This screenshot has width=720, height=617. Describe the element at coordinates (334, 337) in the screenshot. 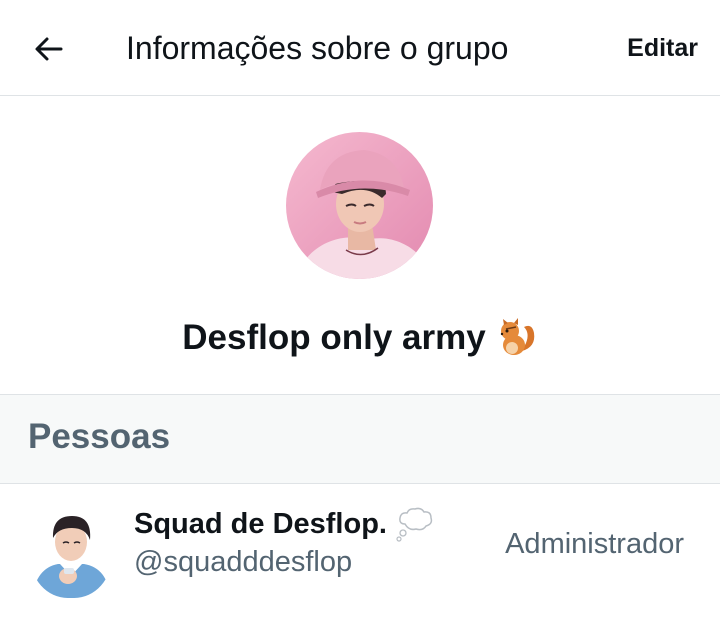

I see `group-name: Desflop only army` at that location.